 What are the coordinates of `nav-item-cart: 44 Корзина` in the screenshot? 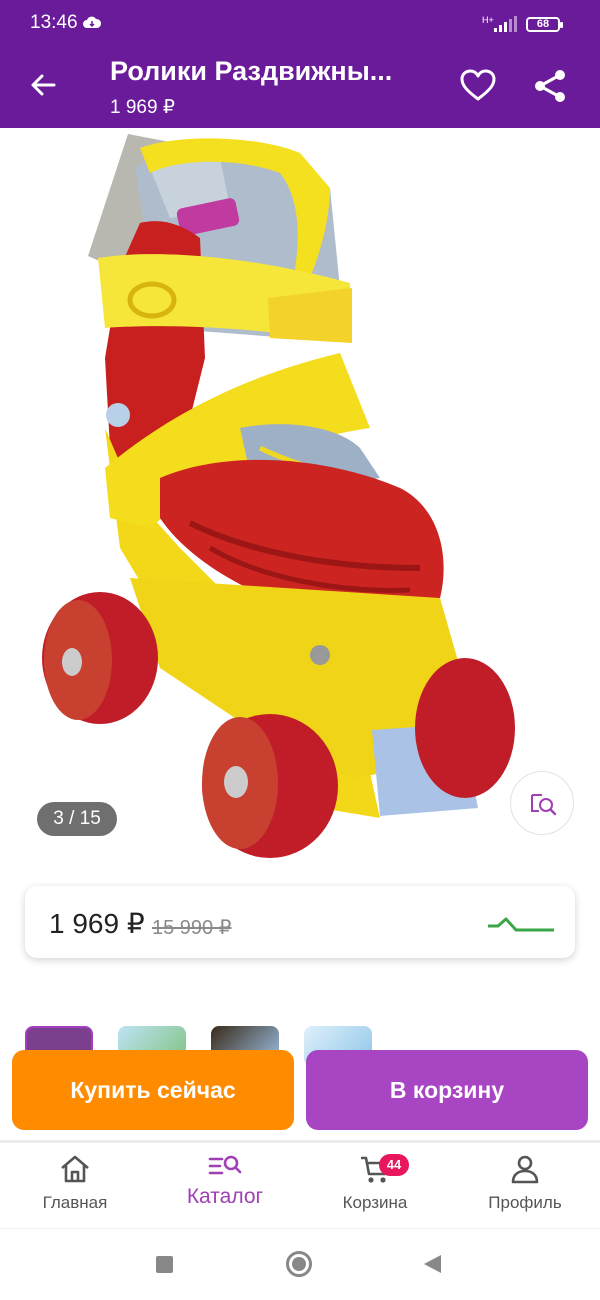 It's located at (375, 1183).